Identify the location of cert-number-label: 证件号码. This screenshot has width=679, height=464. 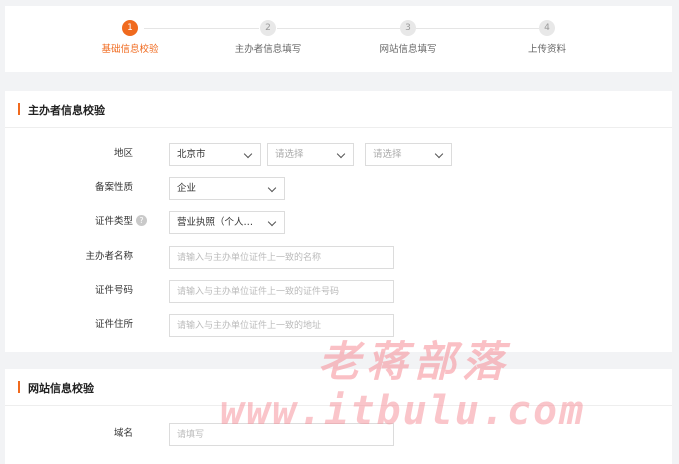
(113, 290).